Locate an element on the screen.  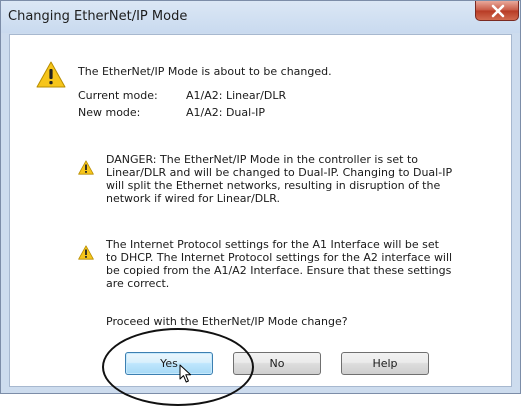
warning-icon is located at coordinates (51, 74).